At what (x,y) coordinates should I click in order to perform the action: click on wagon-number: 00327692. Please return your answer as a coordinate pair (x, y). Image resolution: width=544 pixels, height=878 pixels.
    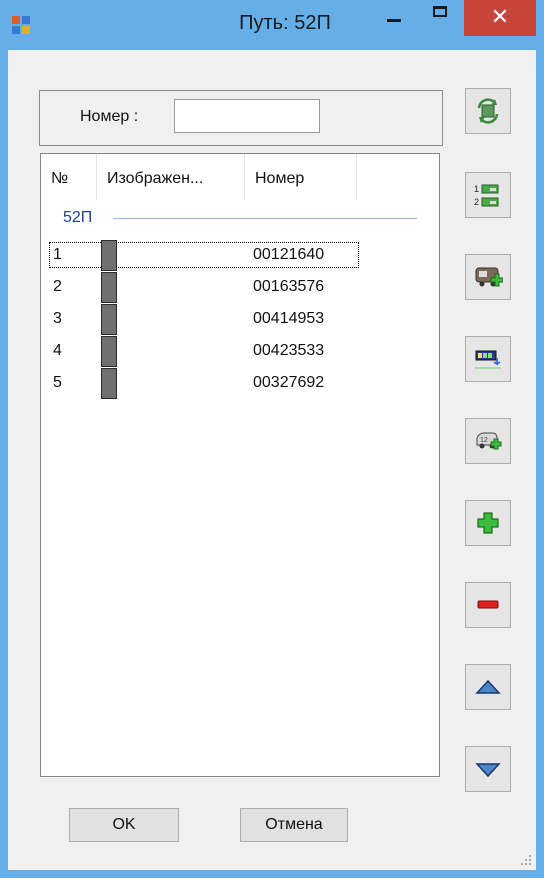
    Looking at the image, I should click on (289, 382).